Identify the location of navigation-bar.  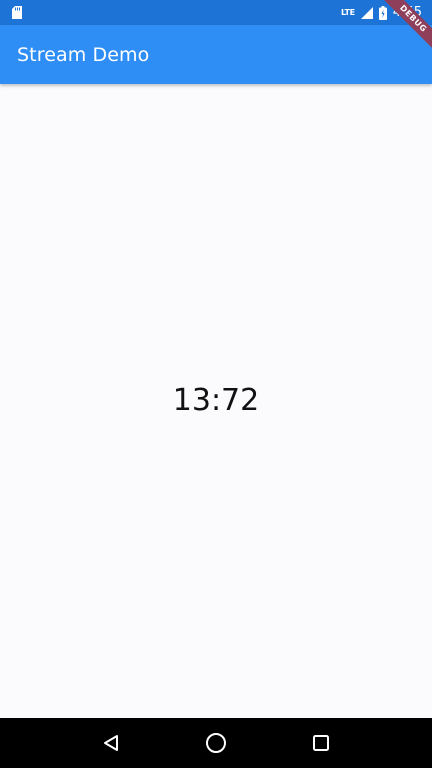
(216, 743).